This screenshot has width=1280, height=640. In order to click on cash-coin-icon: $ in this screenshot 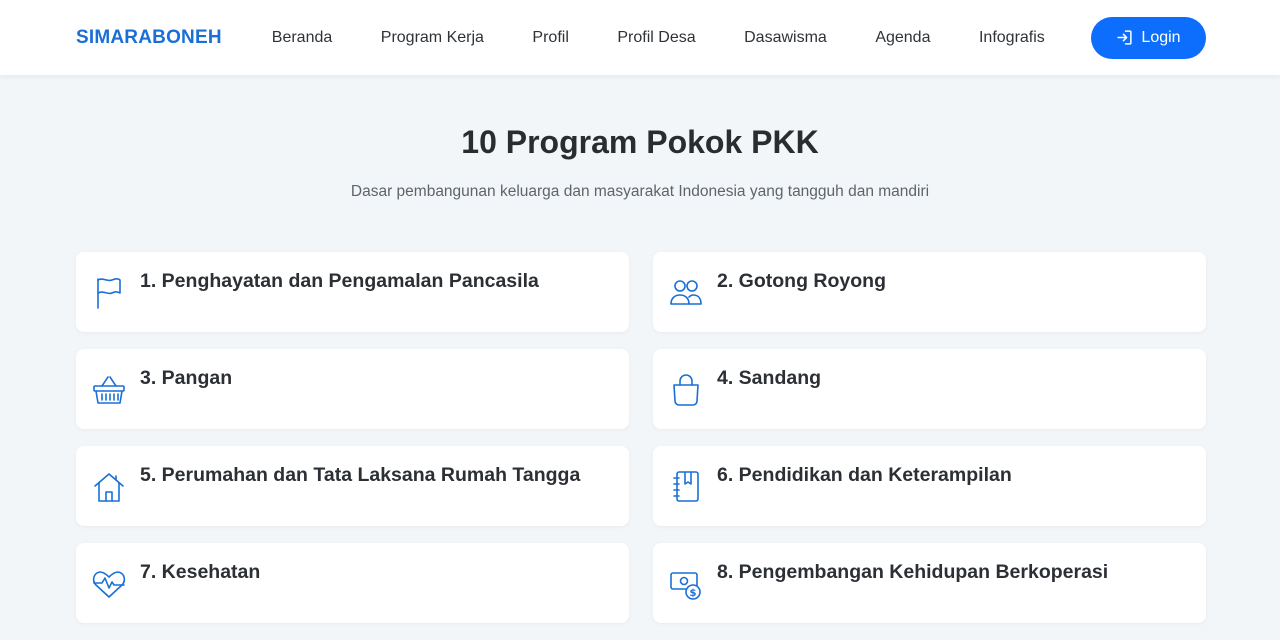, I will do `click(686, 584)`.